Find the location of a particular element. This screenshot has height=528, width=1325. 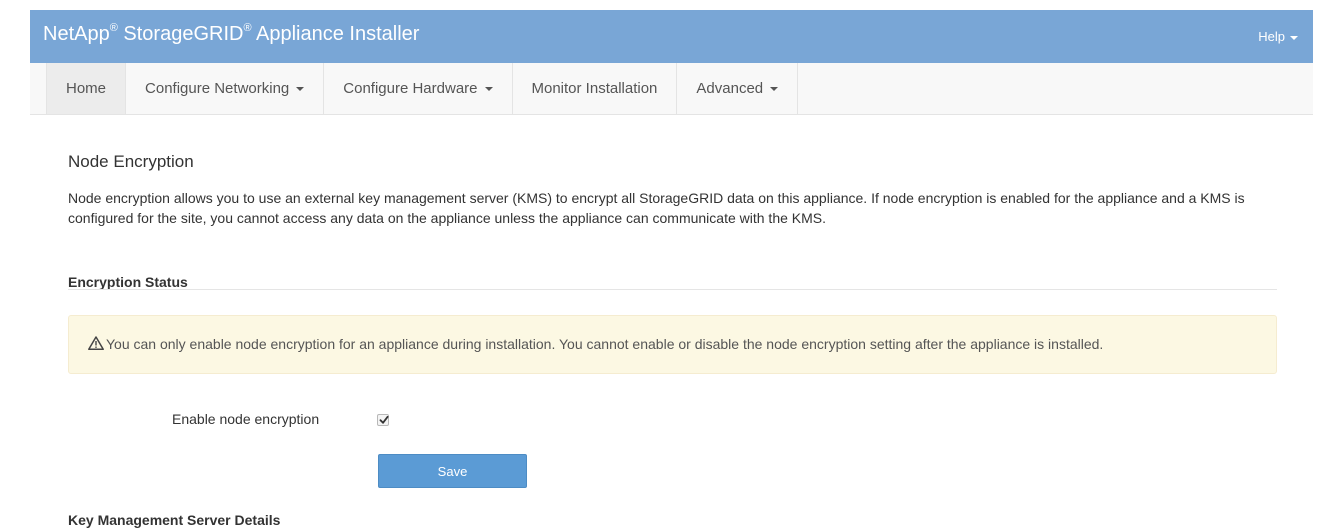

app-title: NetApp® StorageGRID® Appliance Installer is located at coordinates (231, 34).